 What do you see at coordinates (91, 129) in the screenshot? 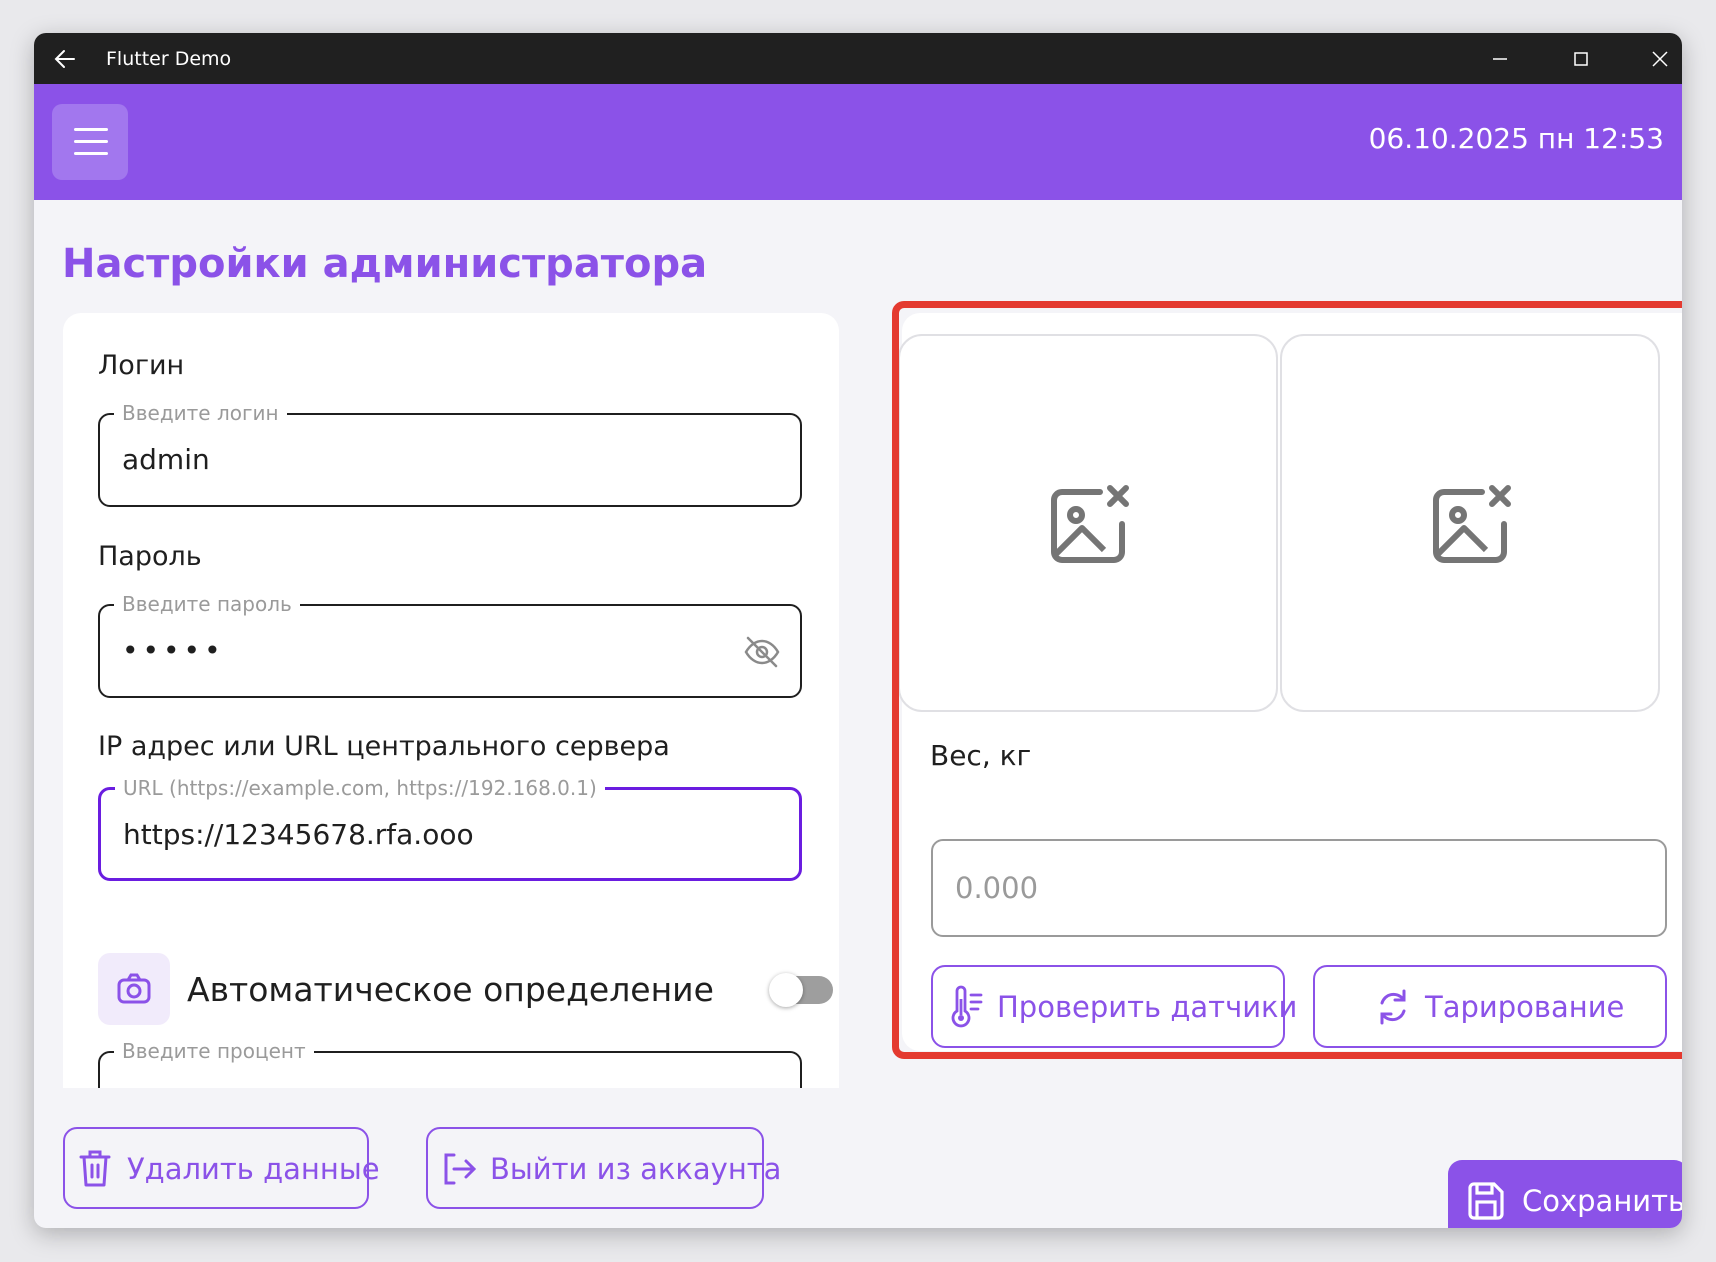
I see `menu-icon` at bounding box center [91, 129].